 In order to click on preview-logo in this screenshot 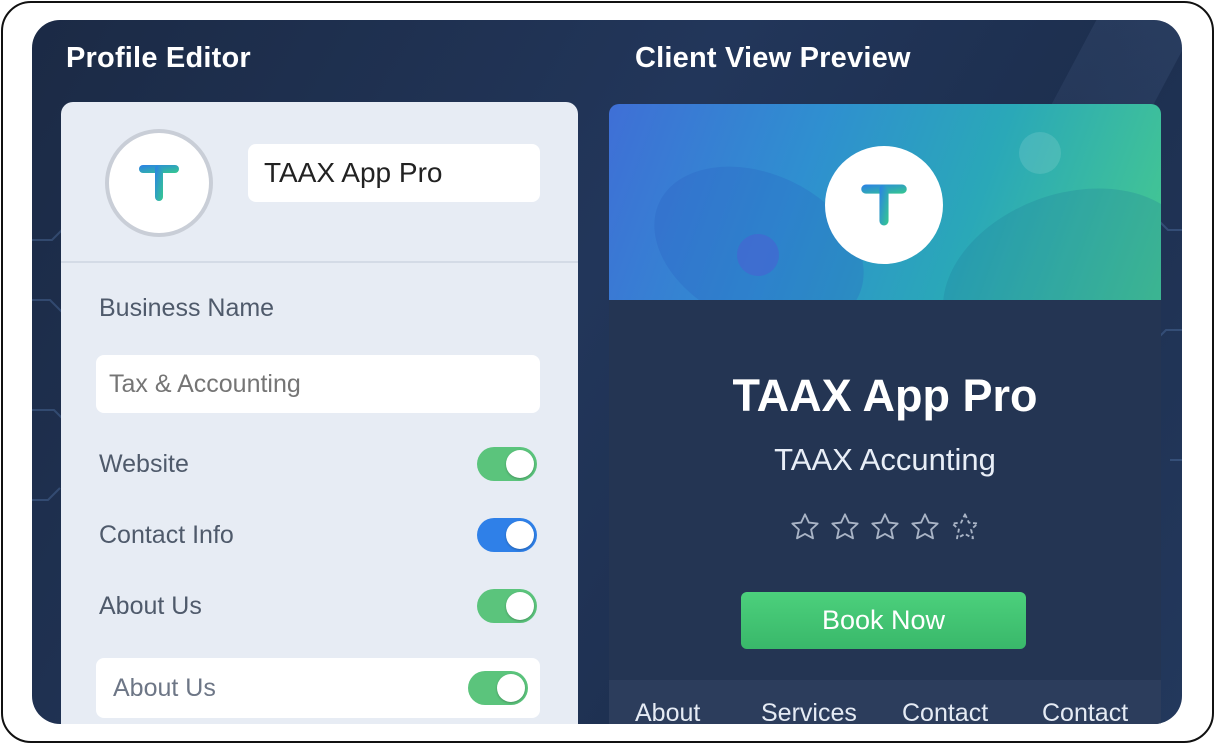, I will do `click(884, 205)`.